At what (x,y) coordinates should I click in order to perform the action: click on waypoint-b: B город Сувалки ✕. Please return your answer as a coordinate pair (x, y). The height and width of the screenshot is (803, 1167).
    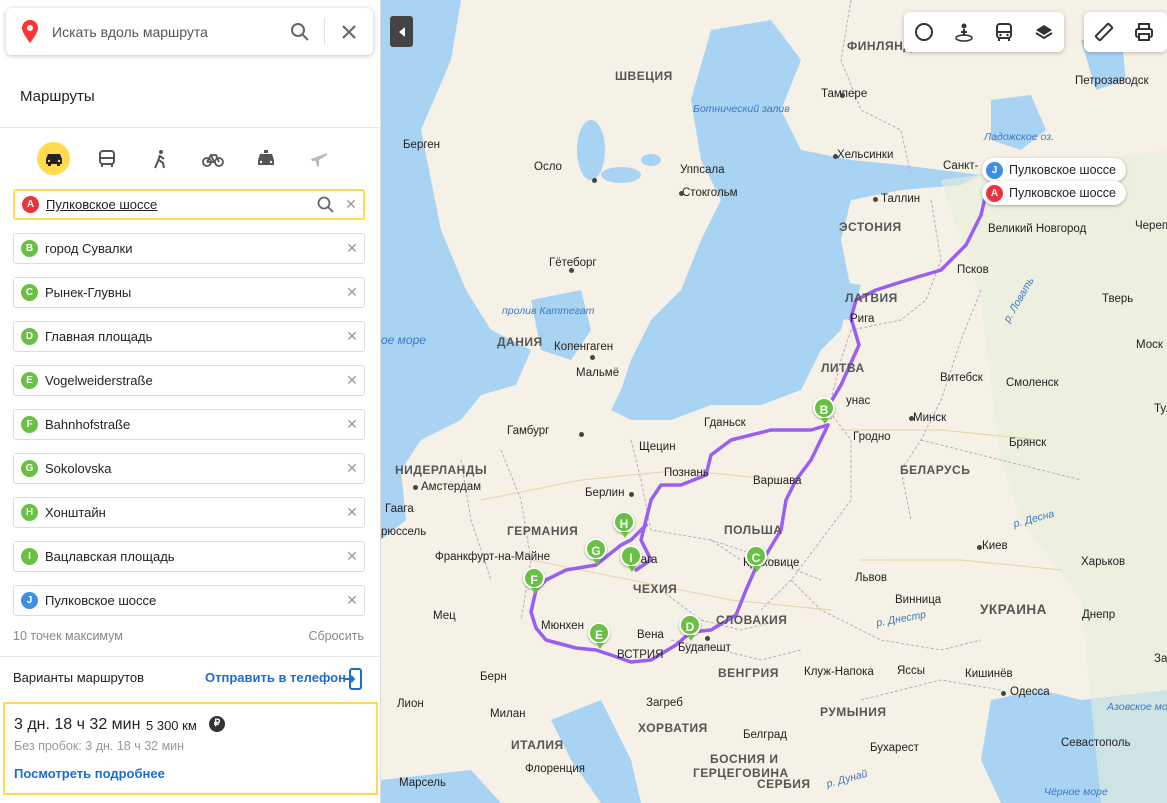
    Looking at the image, I should click on (189, 248).